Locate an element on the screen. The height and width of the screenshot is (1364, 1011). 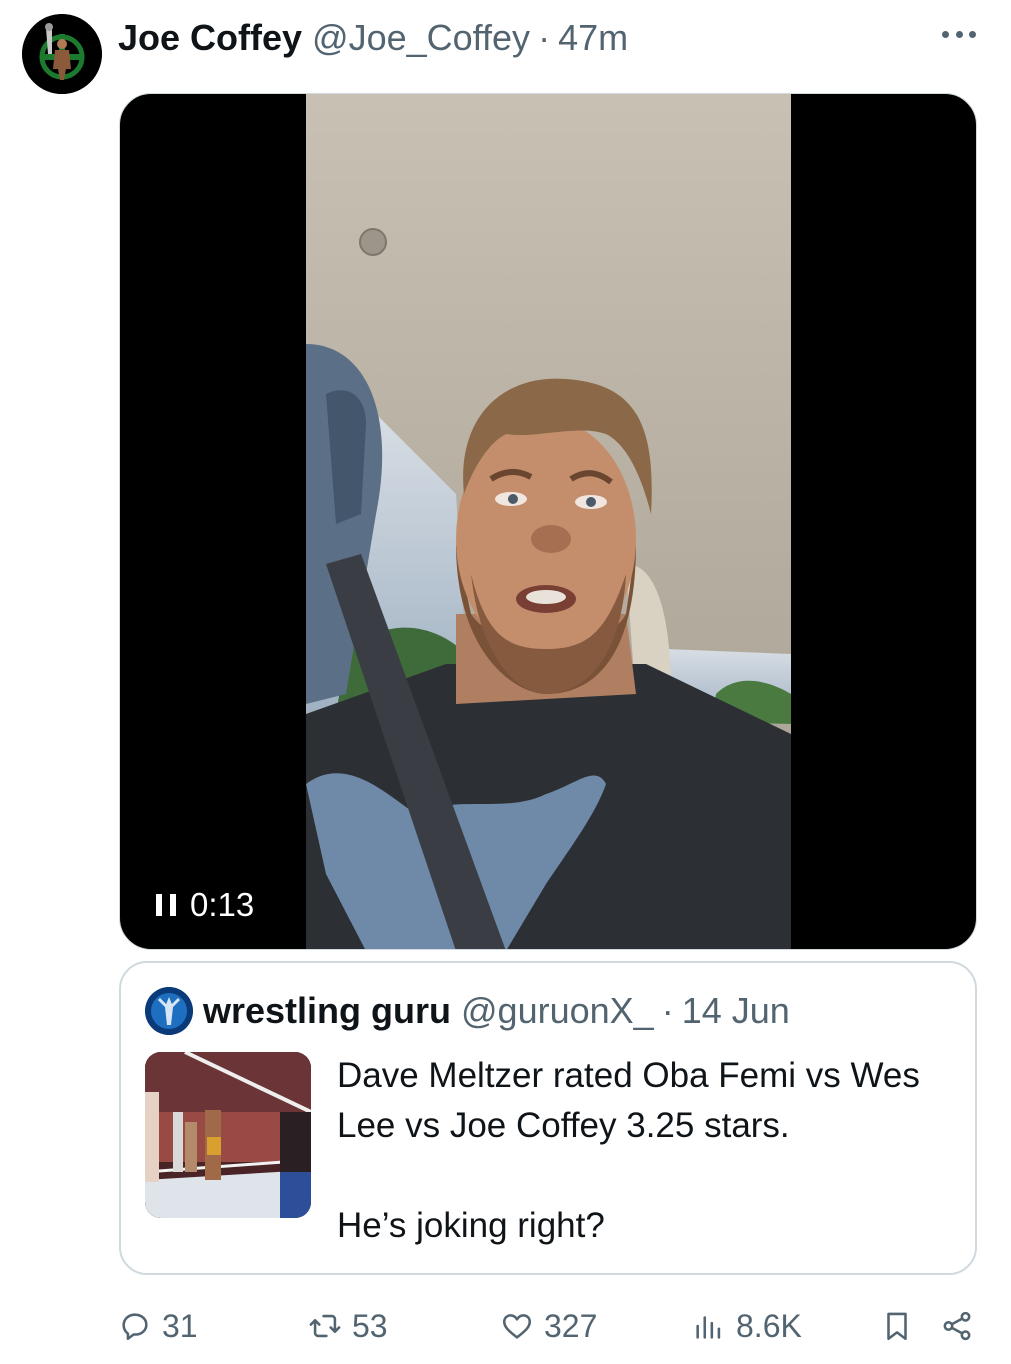
share-icon is located at coordinates (957, 1326).